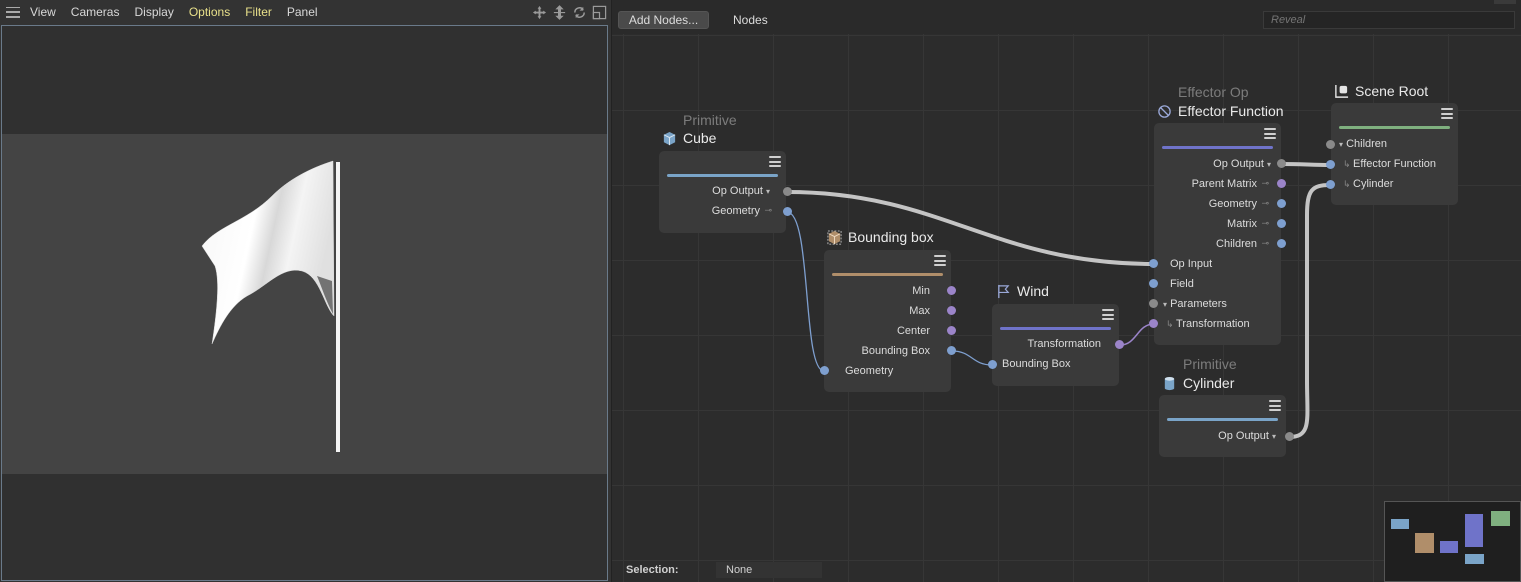 The image size is (1521, 582). What do you see at coordinates (559, 12) in the screenshot?
I see `pan-view-icon` at bounding box center [559, 12].